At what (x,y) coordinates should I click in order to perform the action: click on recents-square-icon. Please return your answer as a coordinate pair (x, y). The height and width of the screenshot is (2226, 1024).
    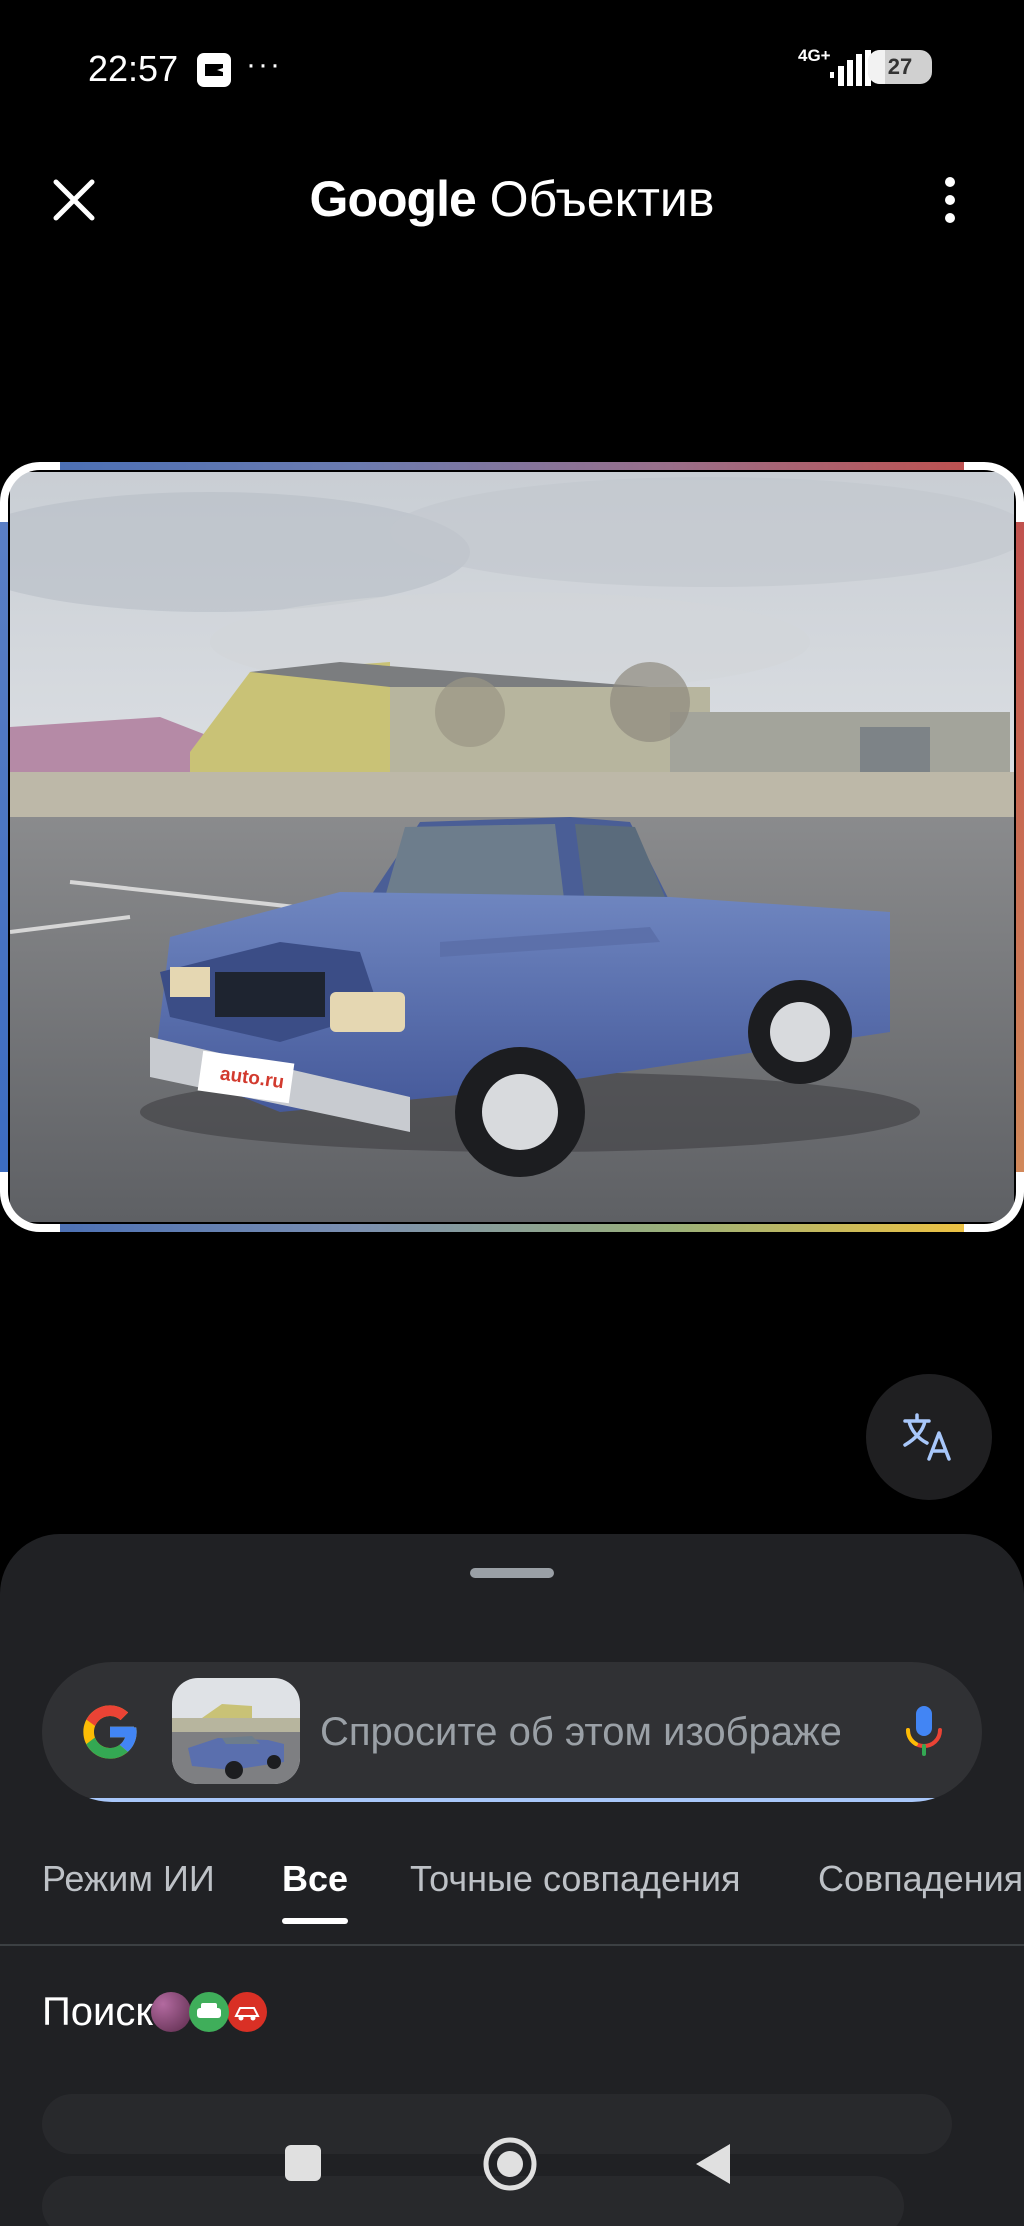
    Looking at the image, I should click on (303, 2163).